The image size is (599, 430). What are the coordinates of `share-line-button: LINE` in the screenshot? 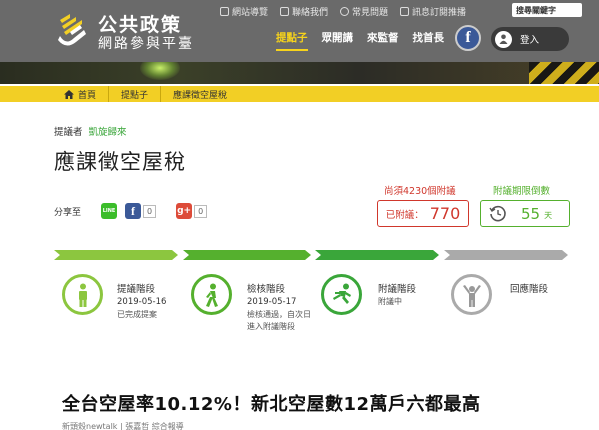 It's located at (109, 211).